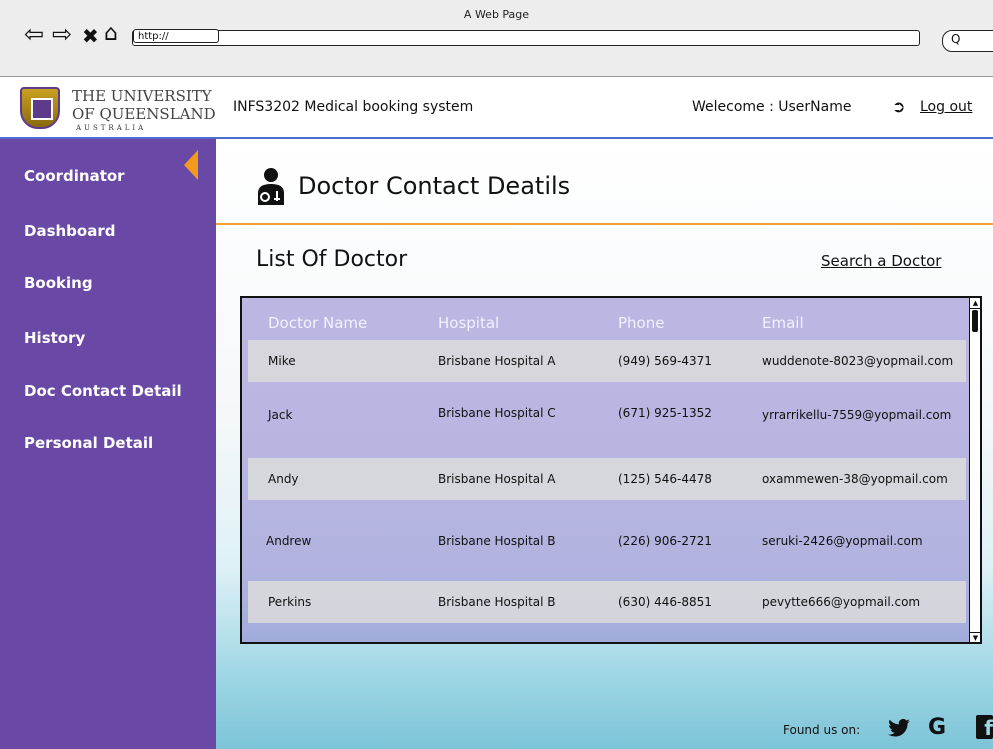 The image size is (993, 749). Describe the element at coordinates (283, 479) in the screenshot. I see `cell-name: Andy` at that location.